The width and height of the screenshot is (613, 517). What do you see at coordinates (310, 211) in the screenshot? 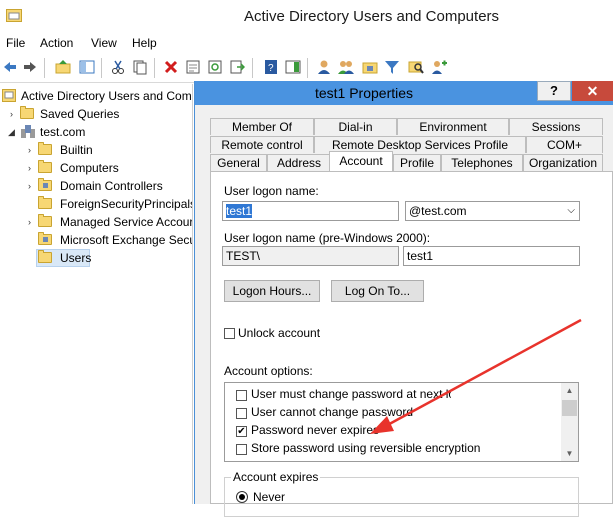
I see `logon-name-input: test1` at bounding box center [310, 211].